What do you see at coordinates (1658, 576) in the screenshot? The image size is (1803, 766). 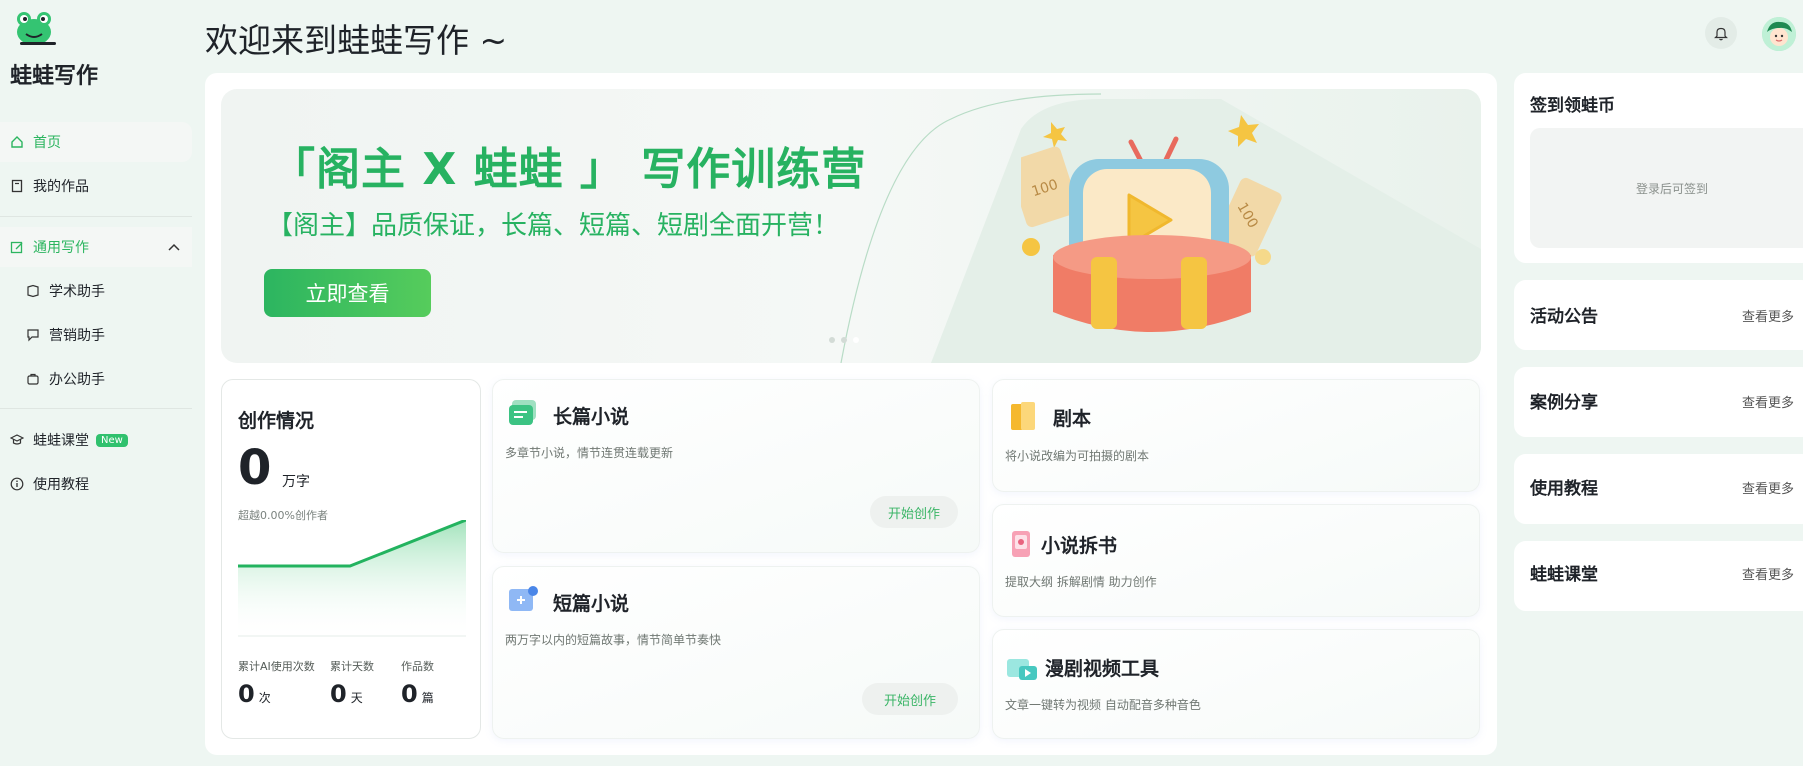 I see `classroom-card: 蛙蛙课堂 查看更多` at bounding box center [1658, 576].